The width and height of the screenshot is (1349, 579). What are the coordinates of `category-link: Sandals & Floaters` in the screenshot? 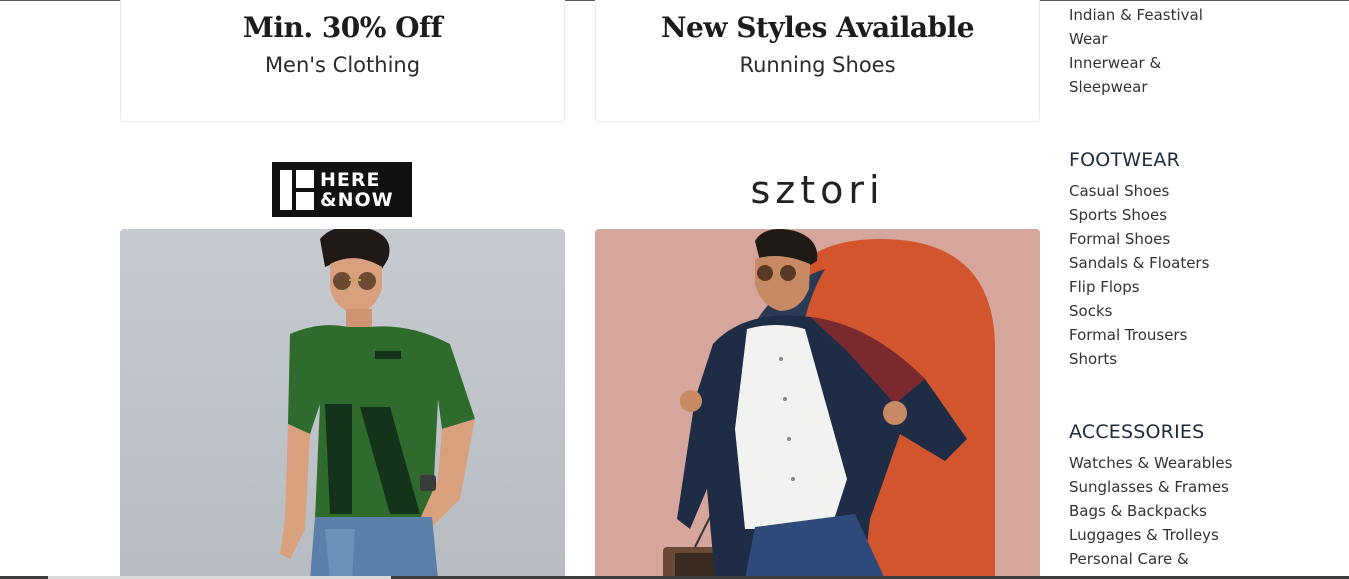 It's located at (1139, 263).